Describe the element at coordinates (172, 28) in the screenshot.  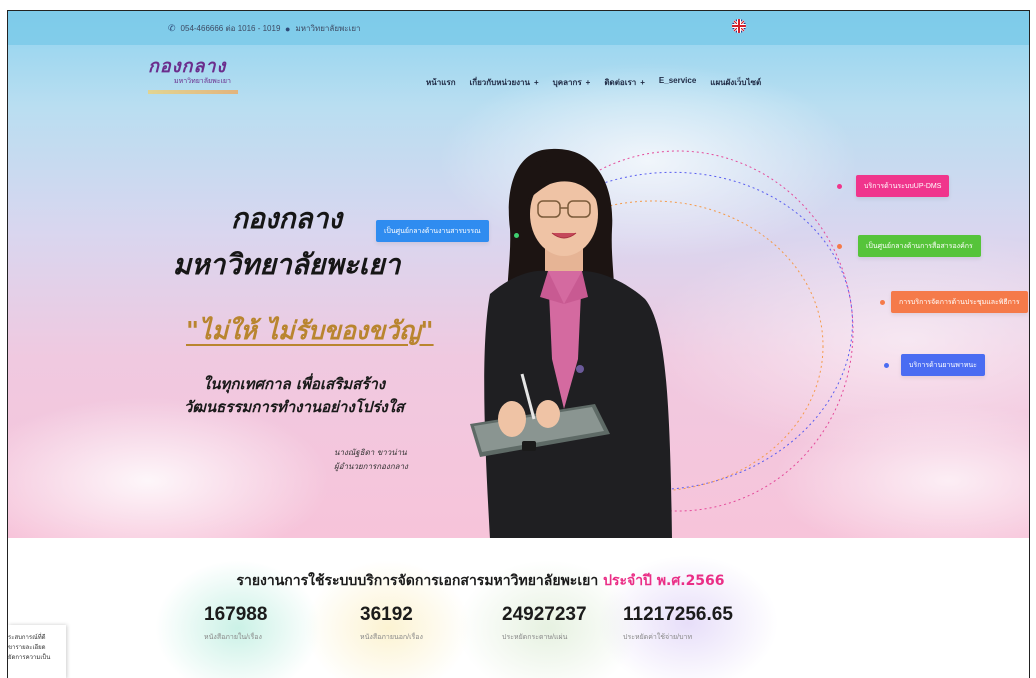
I see `phone-icon: ✆` at that location.